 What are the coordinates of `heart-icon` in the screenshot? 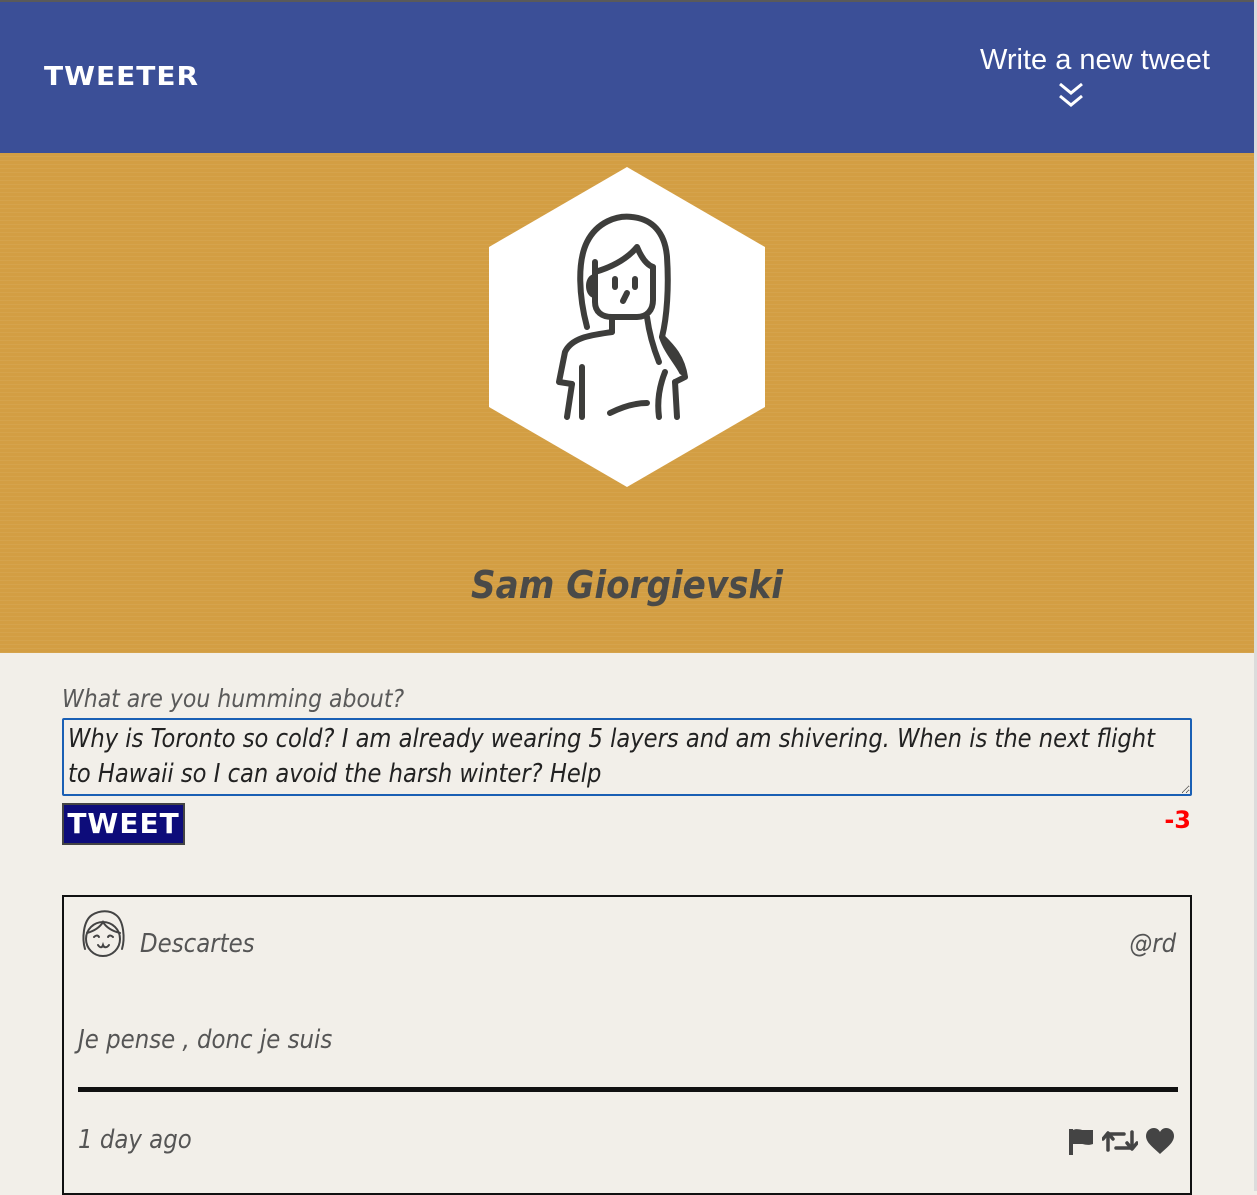 It's located at (1160, 1141).